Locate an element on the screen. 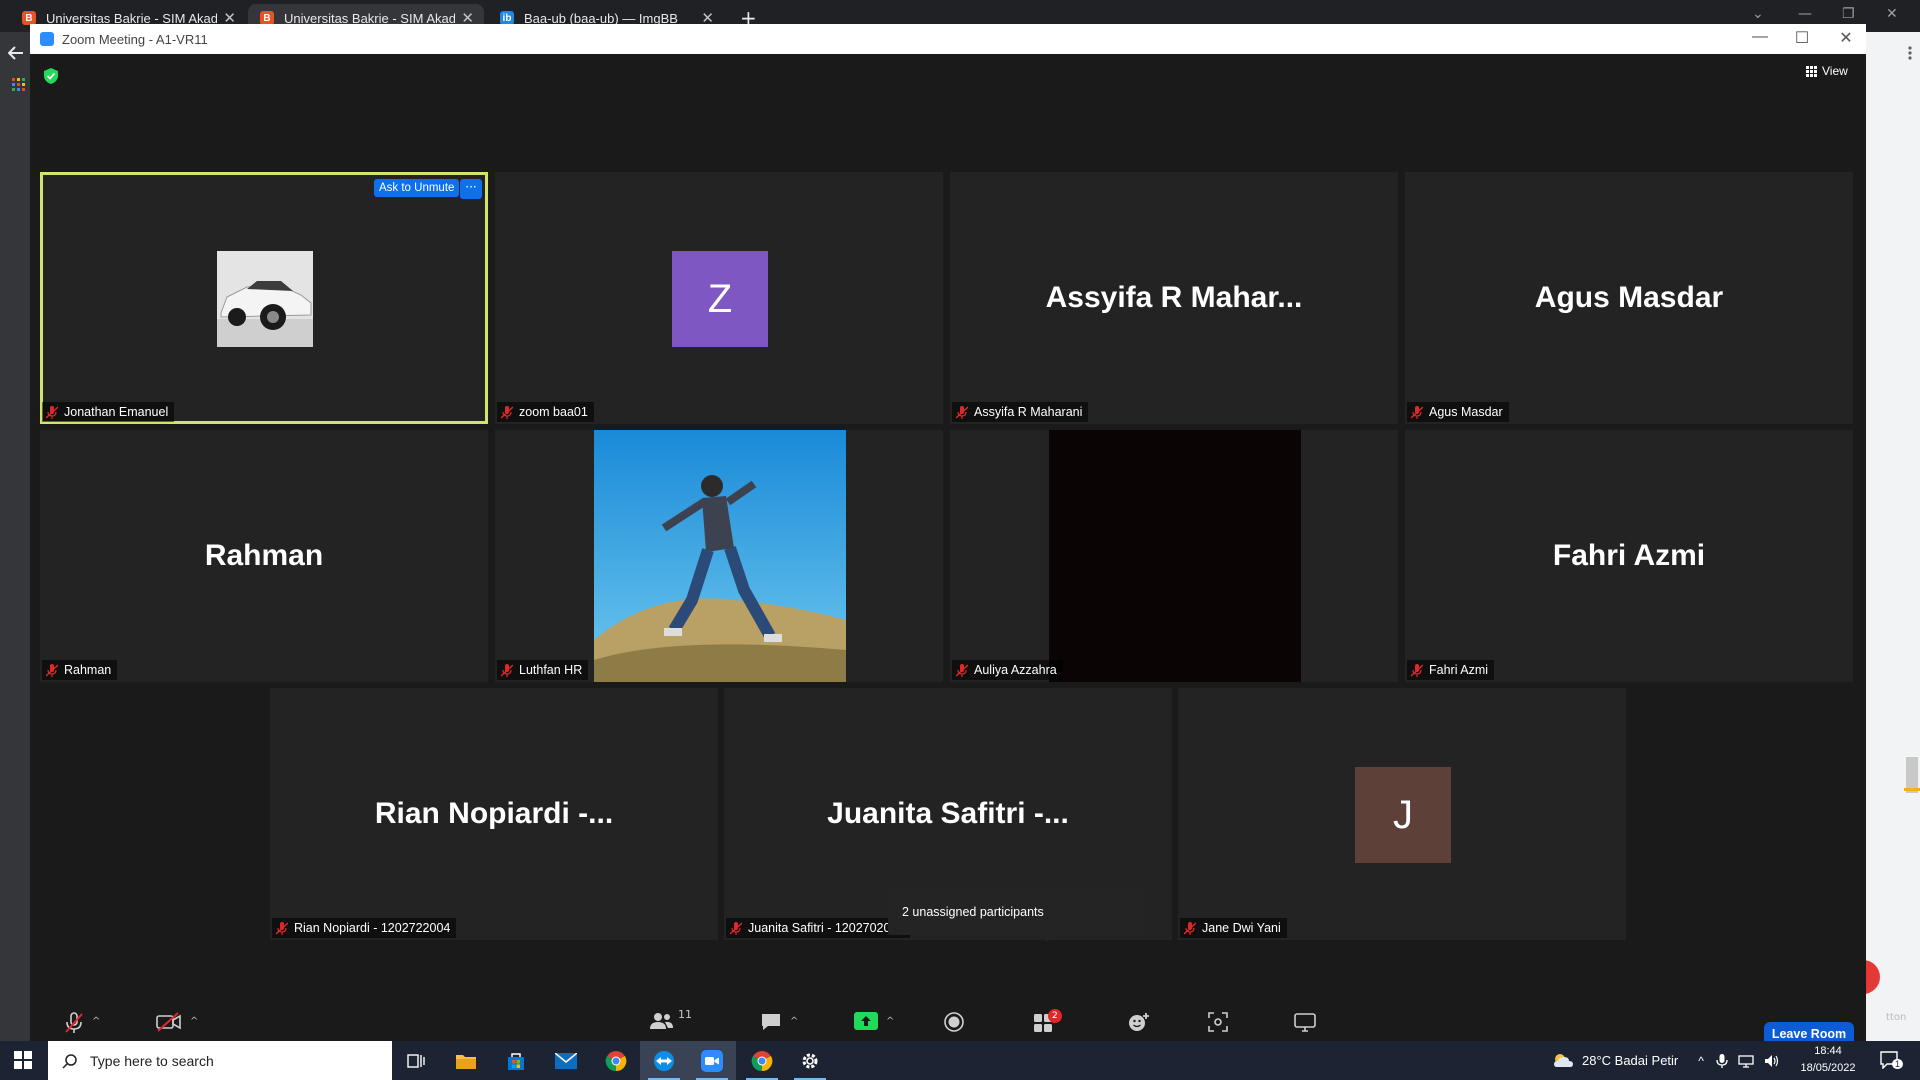  participant-tile-luthfan: Luthfan HR is located at coordinates (719, 556).